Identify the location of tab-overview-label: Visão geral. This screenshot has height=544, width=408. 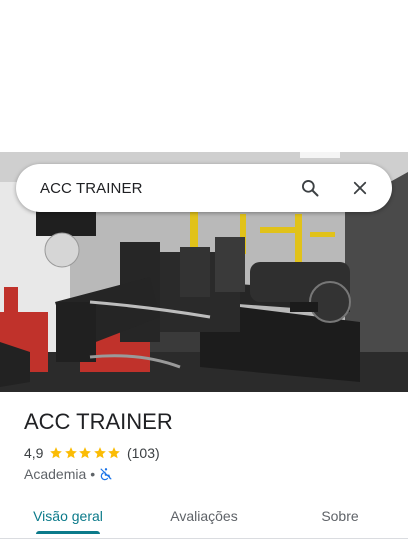
(68, 516).